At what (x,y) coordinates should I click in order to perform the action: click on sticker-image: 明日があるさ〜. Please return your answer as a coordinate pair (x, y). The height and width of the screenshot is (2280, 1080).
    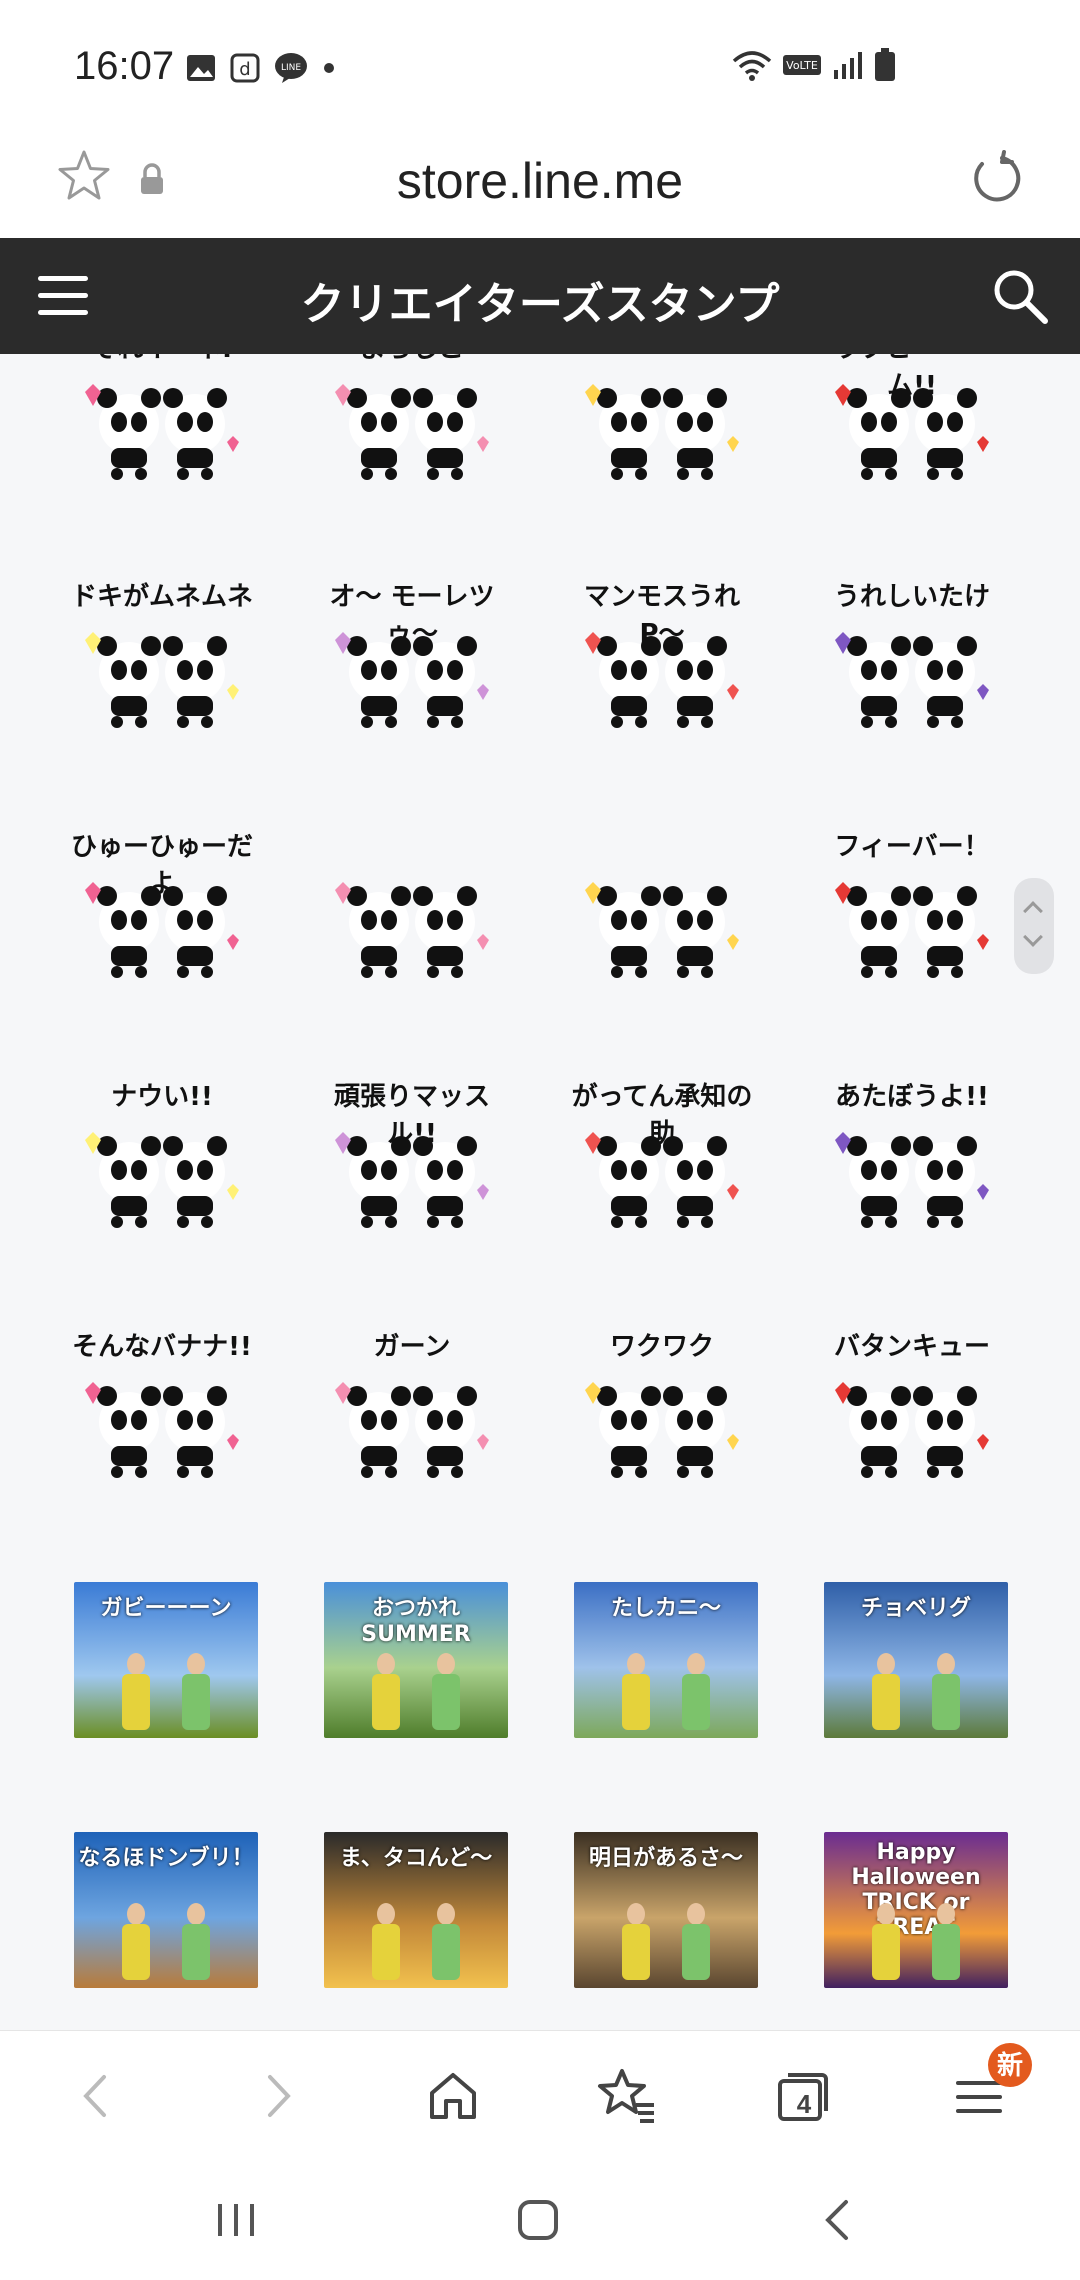
    Looking at the image, I should click on (666, 1910).